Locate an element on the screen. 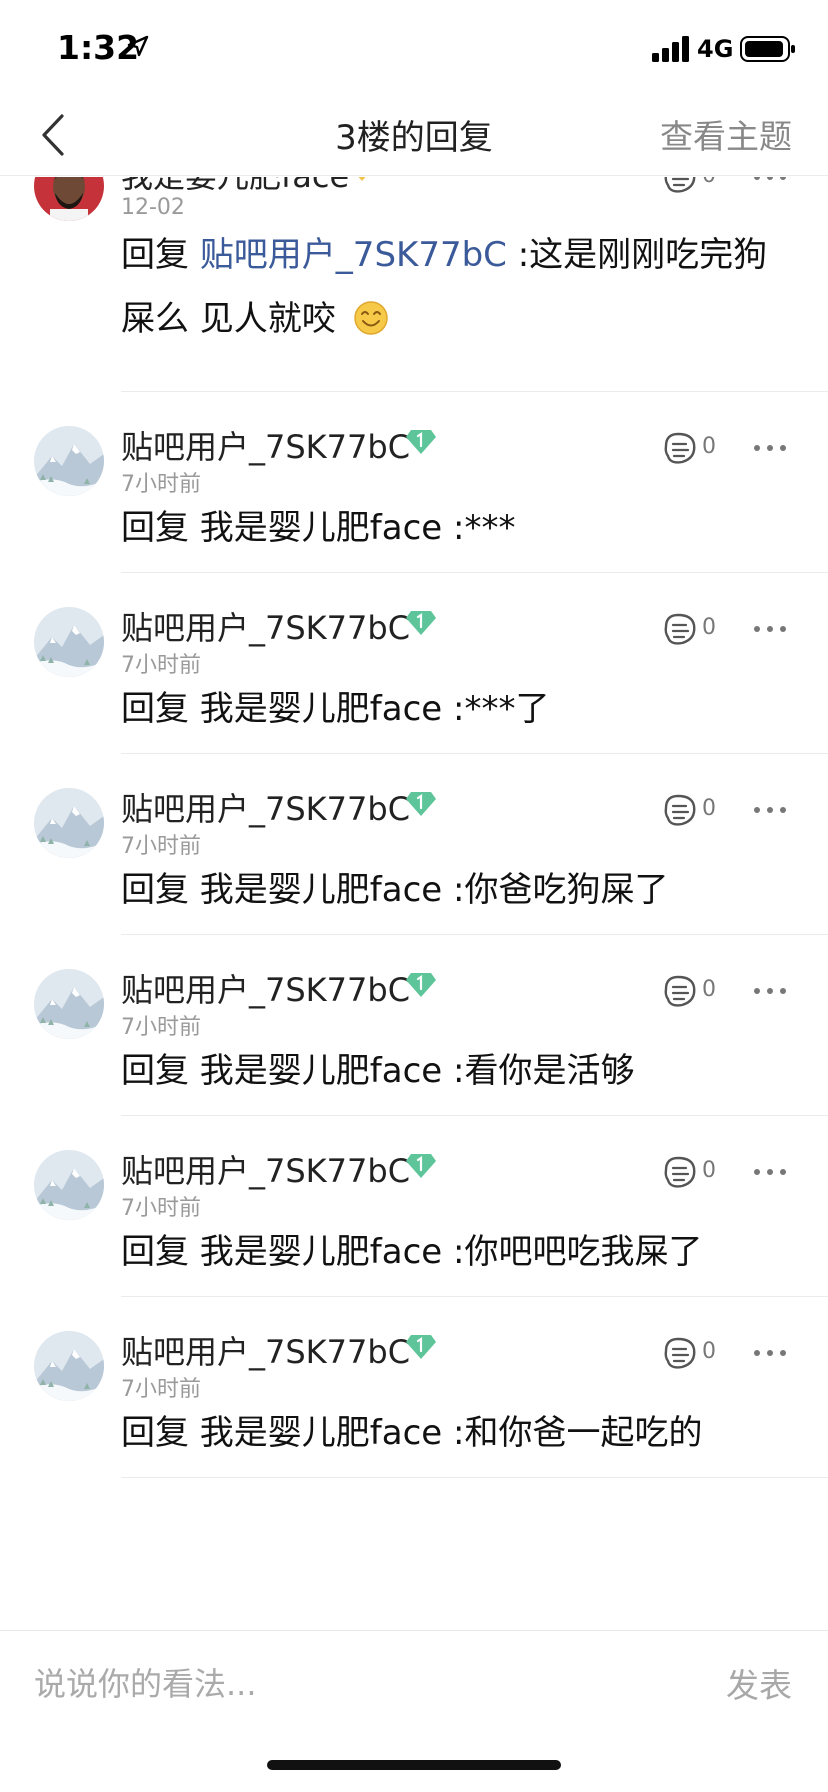  reply-text: 回复 我是婴儿肥face :你吧吧吃我屎了 is located at coordinates (412, 1252).